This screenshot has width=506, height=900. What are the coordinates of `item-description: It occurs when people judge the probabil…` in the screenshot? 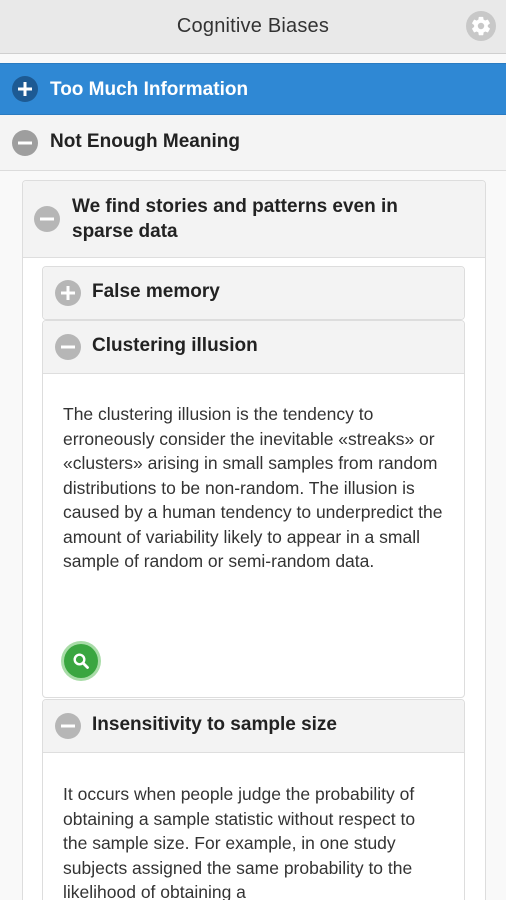 It's located at (239, 842).